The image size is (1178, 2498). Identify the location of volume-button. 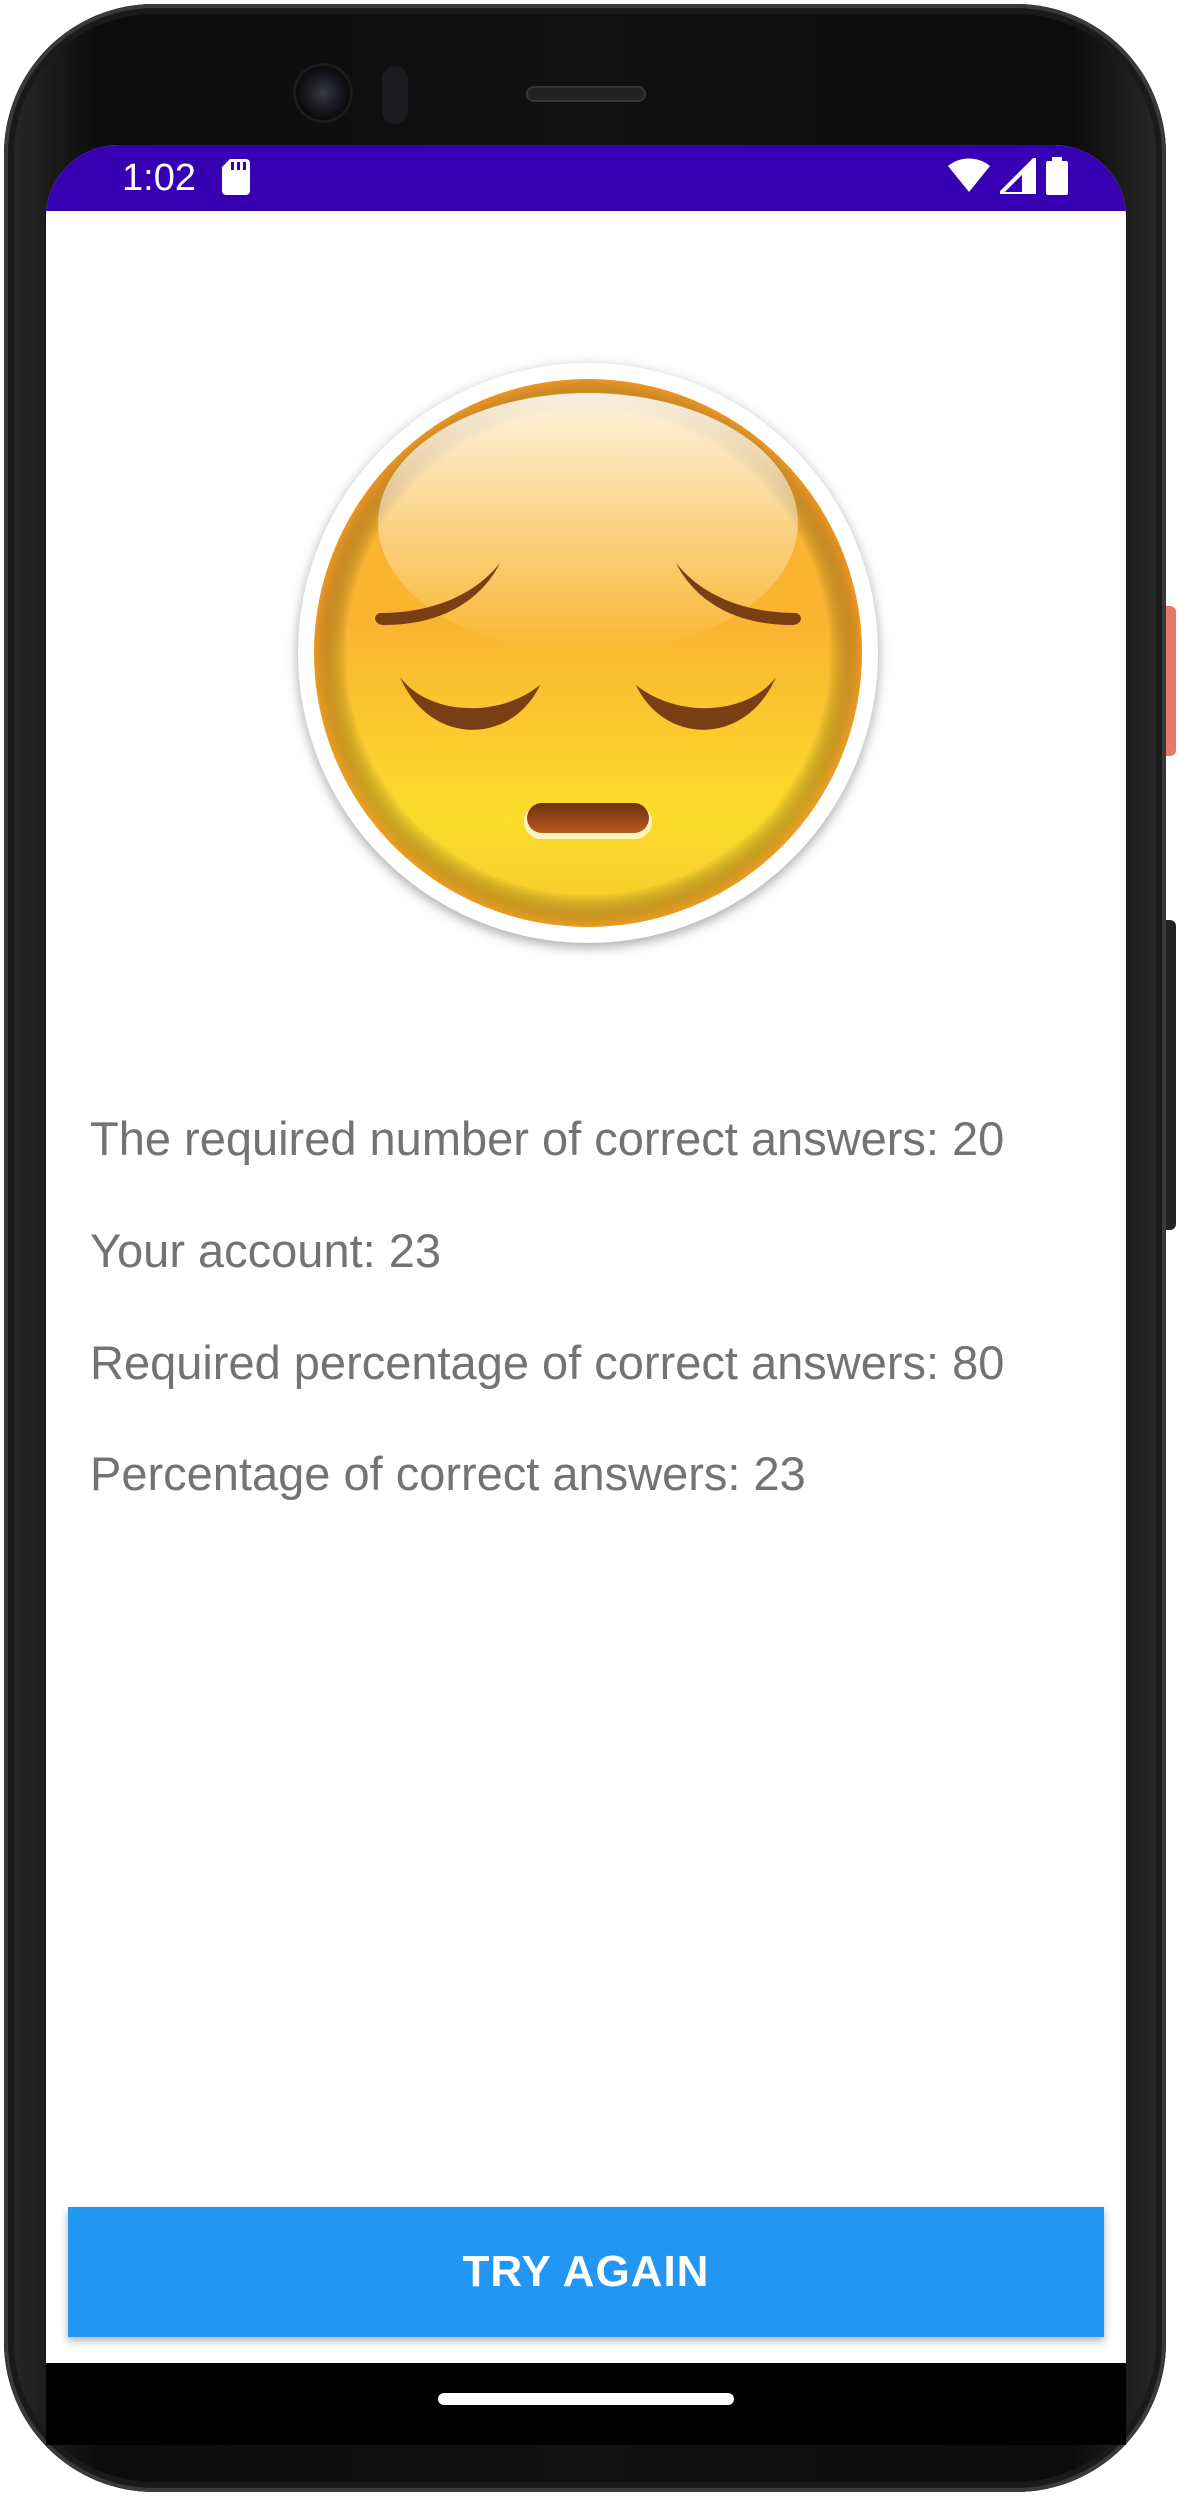
(1171, 1075).